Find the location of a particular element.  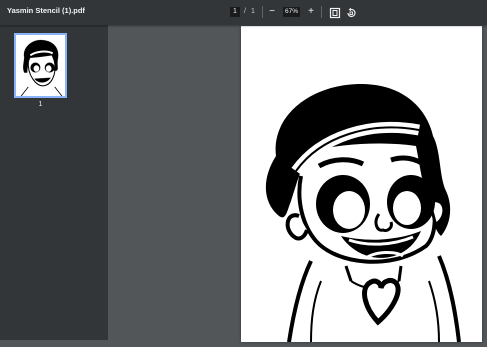

rotate-counterclockwise-icon is located at coordinates (351, 12).